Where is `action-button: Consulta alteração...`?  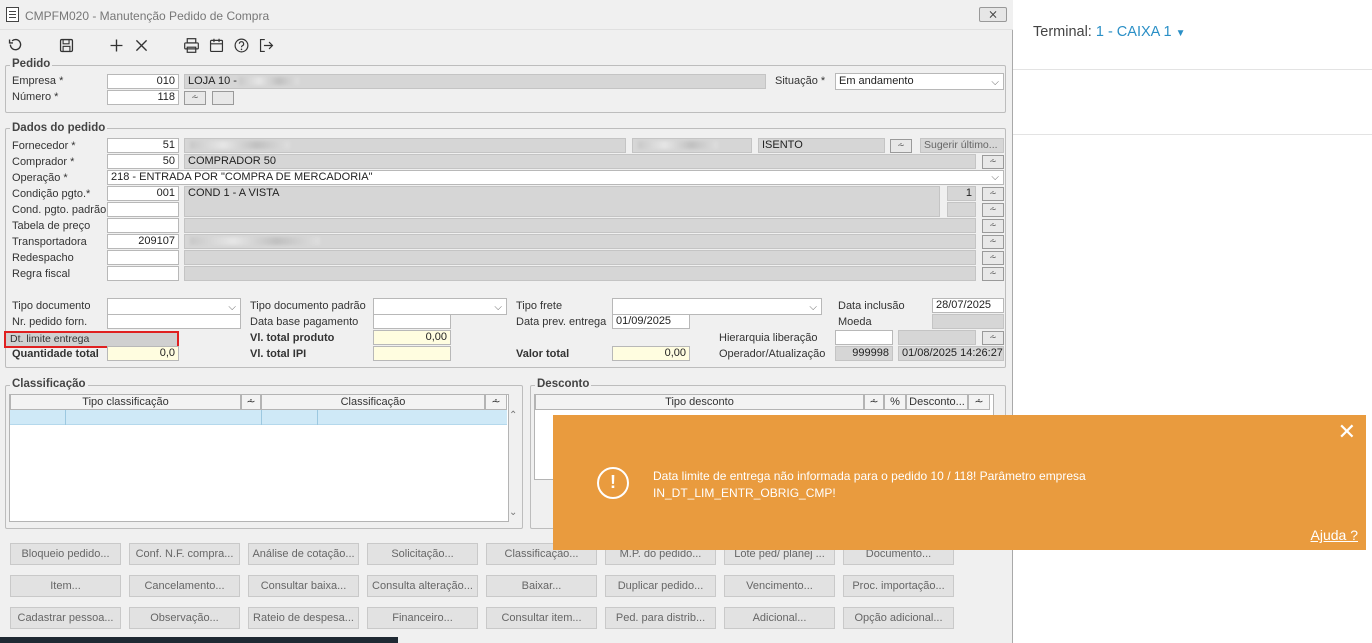
action-button: Consulta alteração... is located at coordinates (422, 586).